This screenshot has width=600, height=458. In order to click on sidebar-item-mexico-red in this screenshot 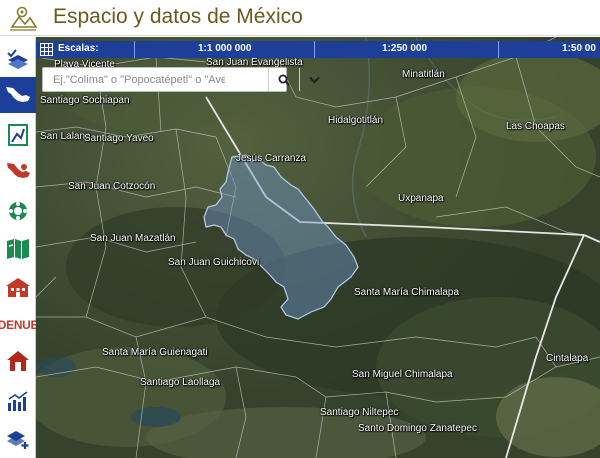, I will do `click(18, 171)`.